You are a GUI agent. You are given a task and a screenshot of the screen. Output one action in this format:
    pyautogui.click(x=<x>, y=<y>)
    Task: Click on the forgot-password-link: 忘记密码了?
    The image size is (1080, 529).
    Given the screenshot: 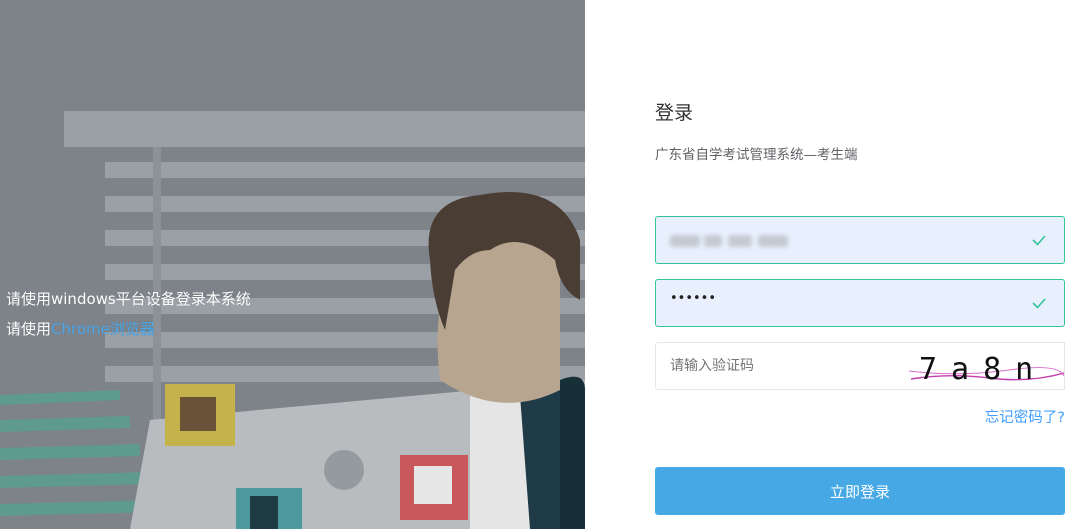 What is the action you would take?
    pyautogui.click(x=1025, y=416)
    